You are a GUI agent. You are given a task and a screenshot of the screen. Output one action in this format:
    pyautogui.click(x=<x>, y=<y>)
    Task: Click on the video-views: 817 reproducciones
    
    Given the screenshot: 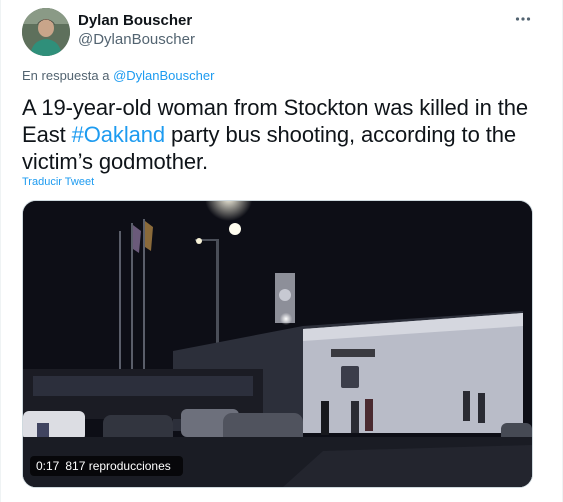 What is the action you would take?
    pyautogui.click(x=118, y=466)
    